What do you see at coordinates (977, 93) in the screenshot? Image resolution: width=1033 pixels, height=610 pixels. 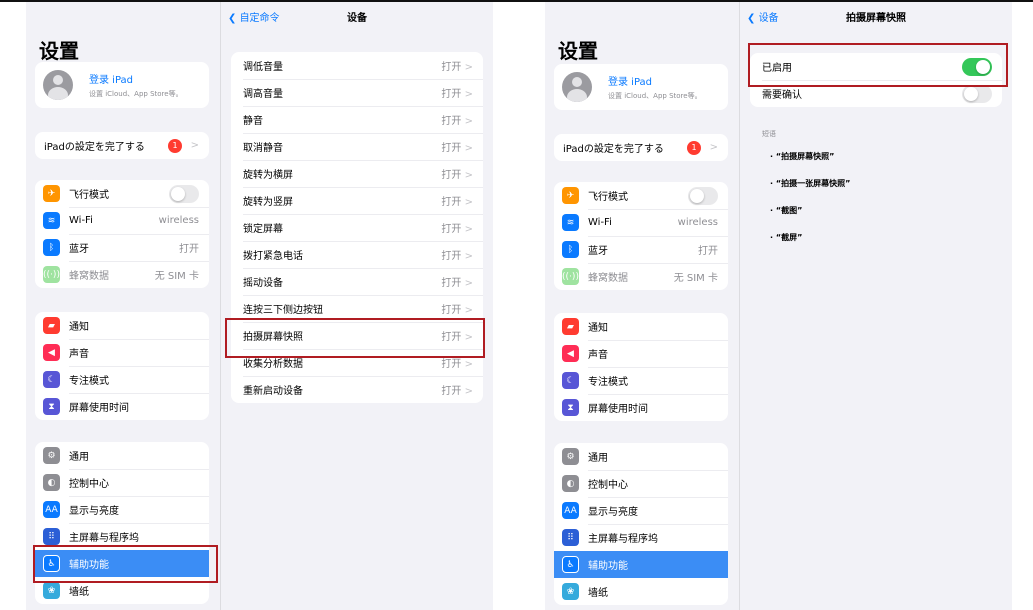 I see `confirm-toggle` at bounding box center [977, 93].